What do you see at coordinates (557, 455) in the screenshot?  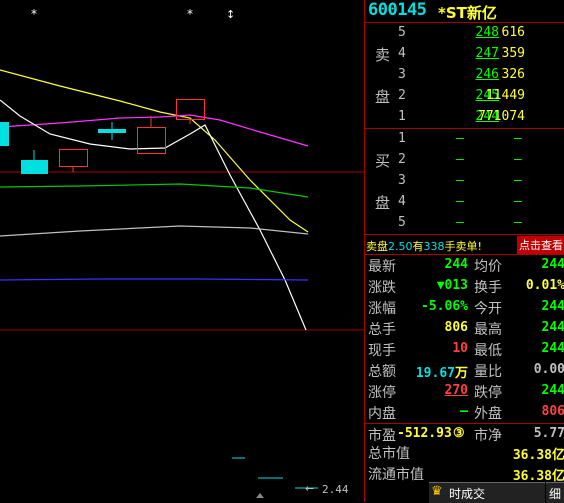 I see `total-mv-unit: 亿` at bounding box center [557, 455].